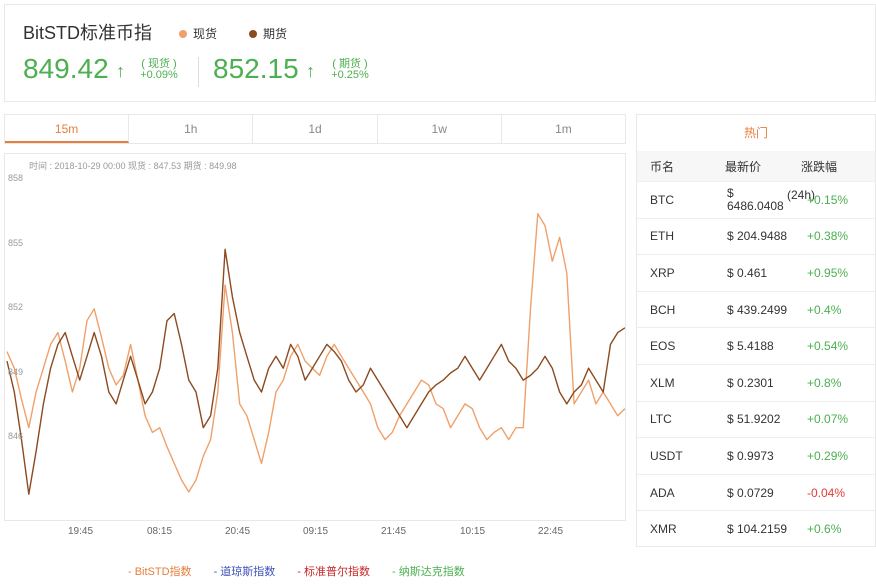 The image size is (876, 586). What do you see at coordinates (67, 129) in the screenshot?
I see `tab-15m: 15m` at bounding box center [67, 129].